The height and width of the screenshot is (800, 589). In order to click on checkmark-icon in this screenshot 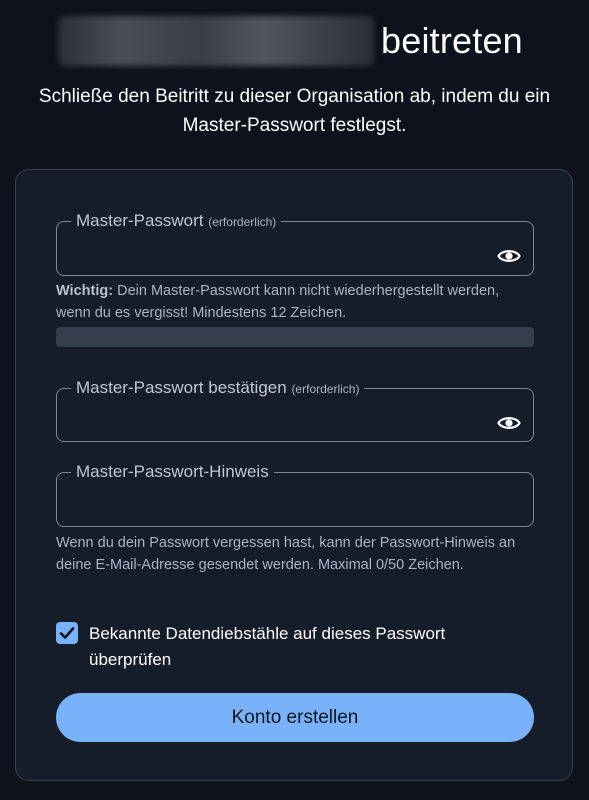, I will do `click(67, 633)`.